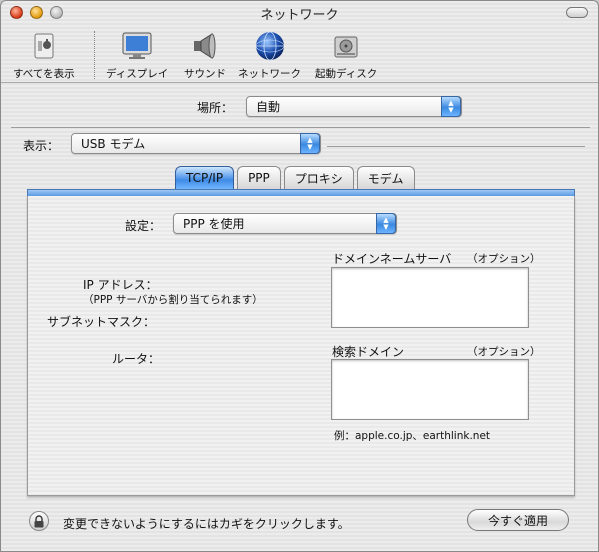 The width and height of the screenshot is (599, 552). Describe the element at coordinates (259, 177) in the screenshot. I see `tab-ppp: PPP` at that location.